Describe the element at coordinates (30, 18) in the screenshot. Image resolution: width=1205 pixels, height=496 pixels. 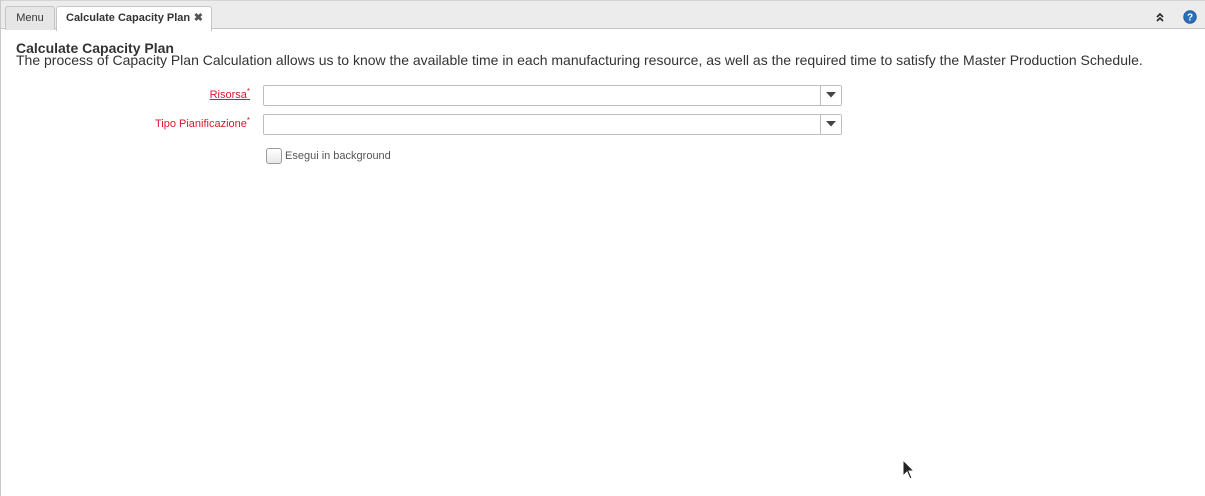
I see `tab-menu: Menu` at that location.